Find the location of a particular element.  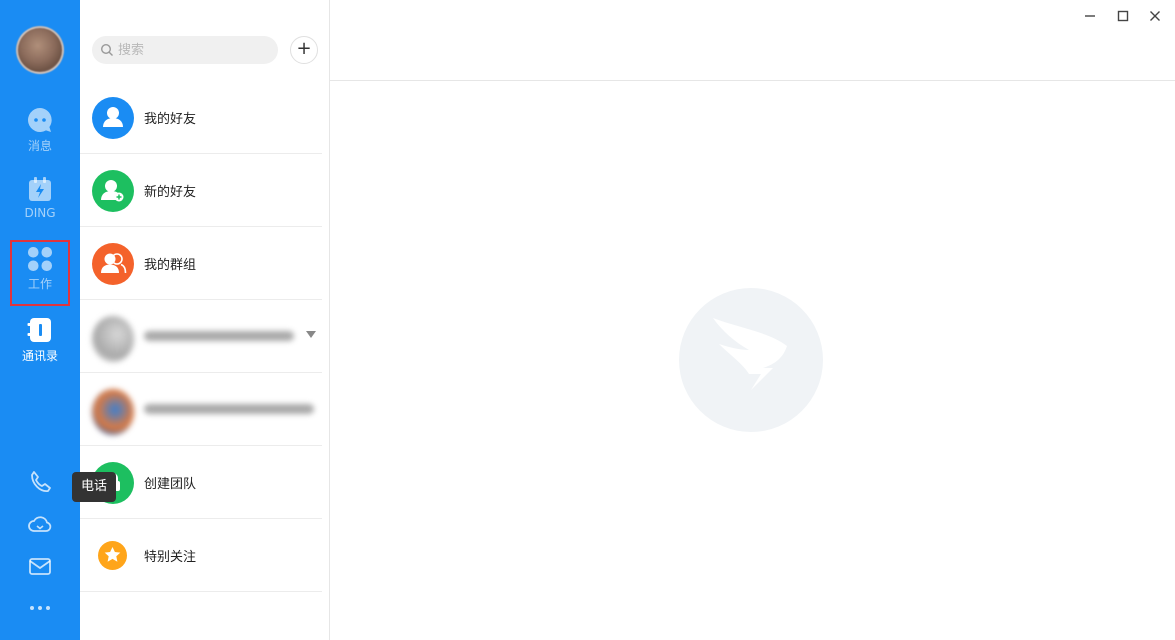

person-icon is located at coordinates (113, 117).